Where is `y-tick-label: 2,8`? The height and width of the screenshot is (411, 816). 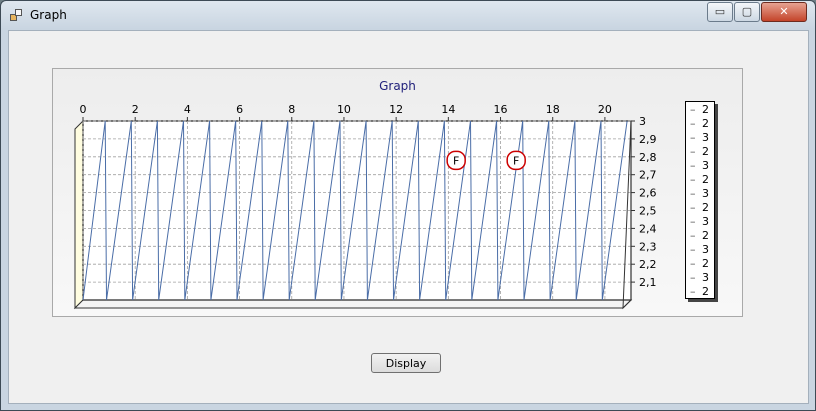 y-tick-label: 2,8 is located at coordinates (648, 157).